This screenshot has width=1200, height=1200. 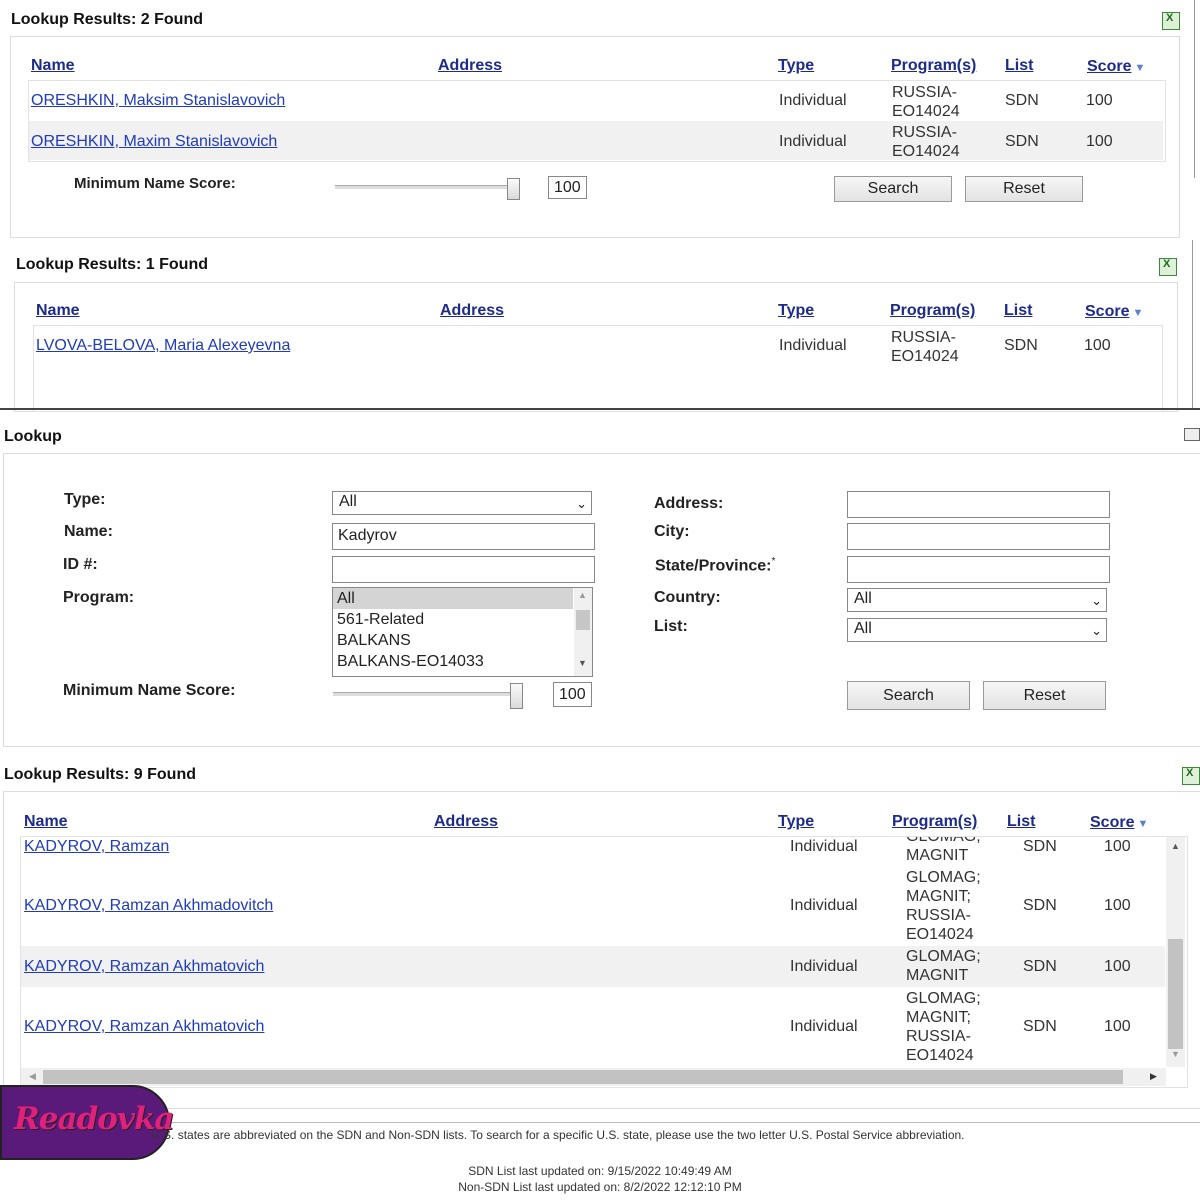 I want to click on list-item: BALKANS, so click(x=462, y=640).